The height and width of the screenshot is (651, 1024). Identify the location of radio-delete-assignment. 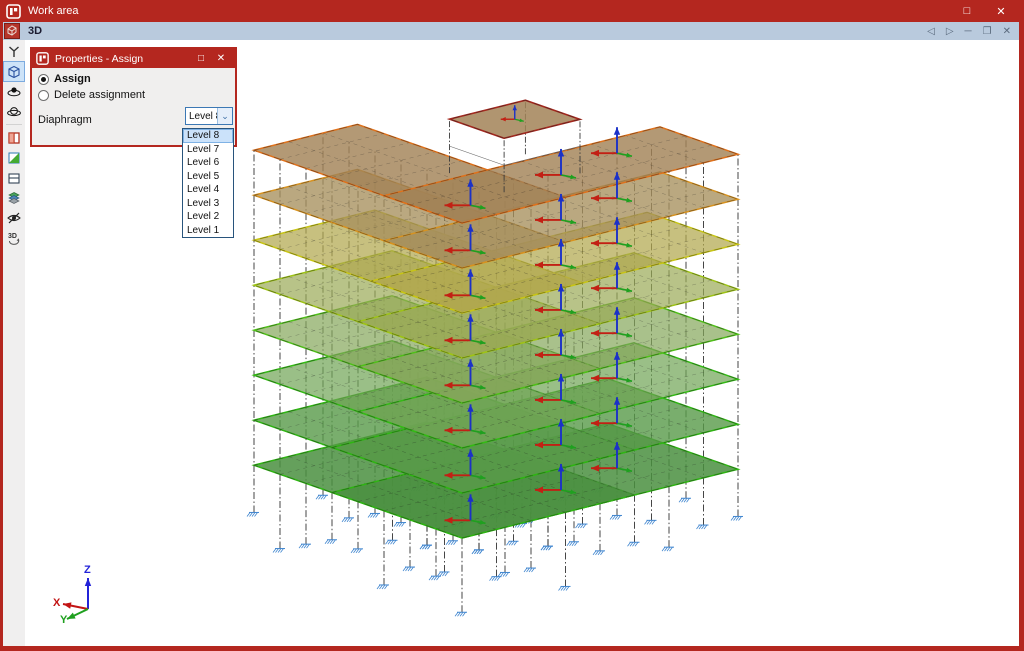
(43, 95).